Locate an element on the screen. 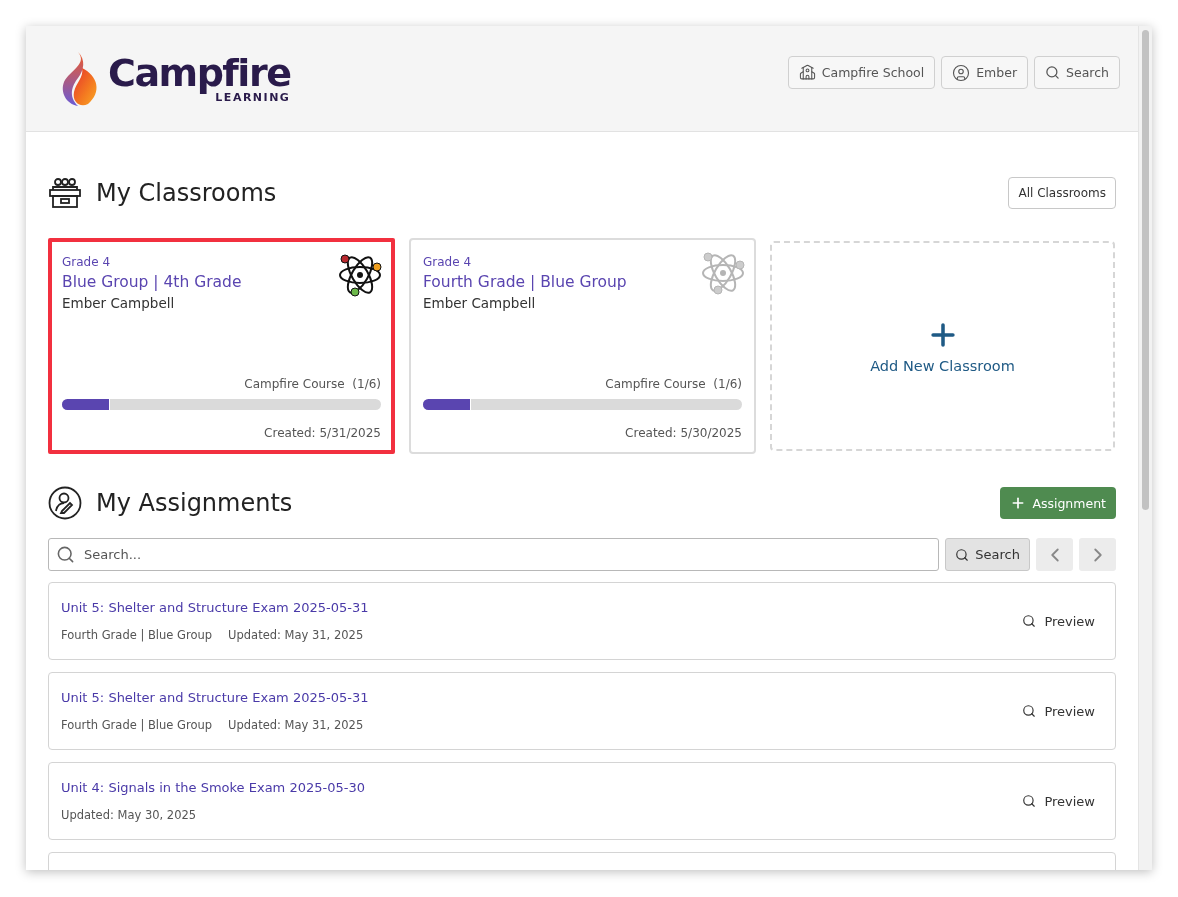 Image resolution: width=1178 pixels, height=897 pixels. updated-date: Updated: May 30, 2025 is located at coordinates (129, 815).